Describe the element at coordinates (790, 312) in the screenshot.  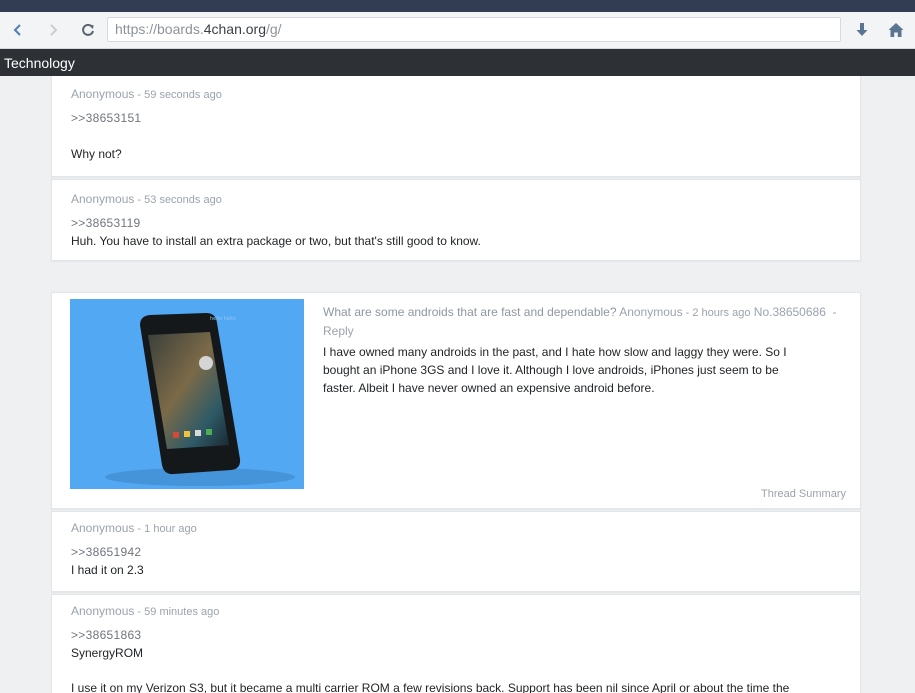
I see `op-post-number: No.38650686` at that location.